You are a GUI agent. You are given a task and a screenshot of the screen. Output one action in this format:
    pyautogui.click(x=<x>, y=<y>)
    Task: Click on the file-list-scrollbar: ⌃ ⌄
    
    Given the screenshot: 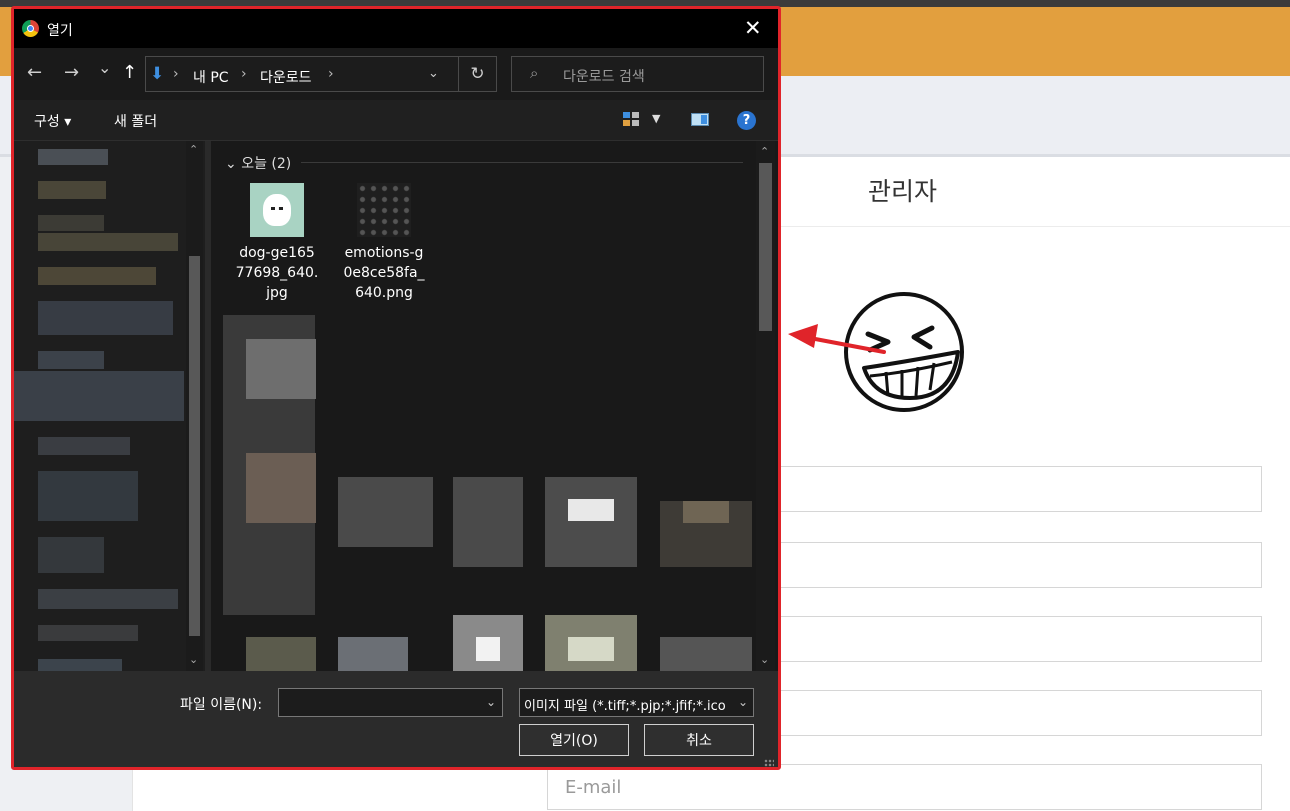 What is the action you would take?
    pyautogui.click(x=765, y=406)
    